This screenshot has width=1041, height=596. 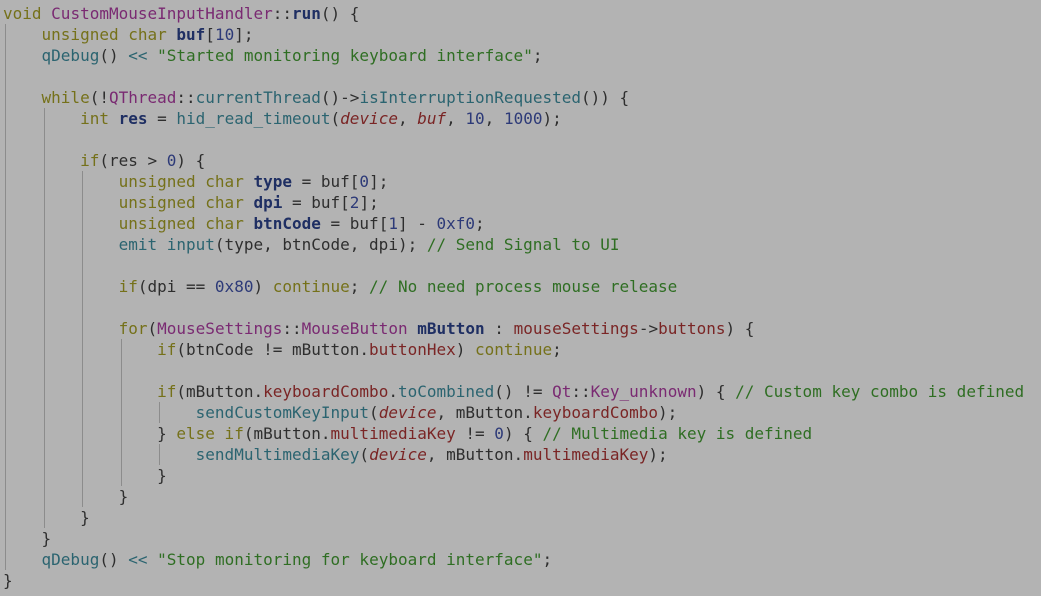 What do you see at coordinates (740, 328) in the screenshot?
I see `code-token: ) {` at bounding box center [740, 328].